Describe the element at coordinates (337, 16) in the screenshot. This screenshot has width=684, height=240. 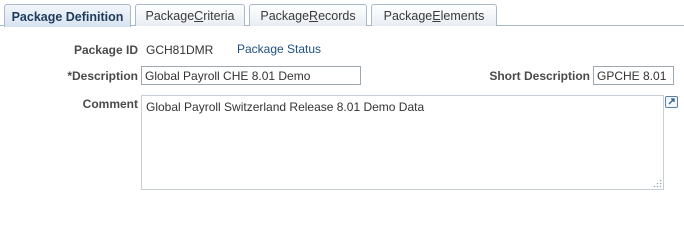
I see `tab-label-suffix: ecords` at that location.